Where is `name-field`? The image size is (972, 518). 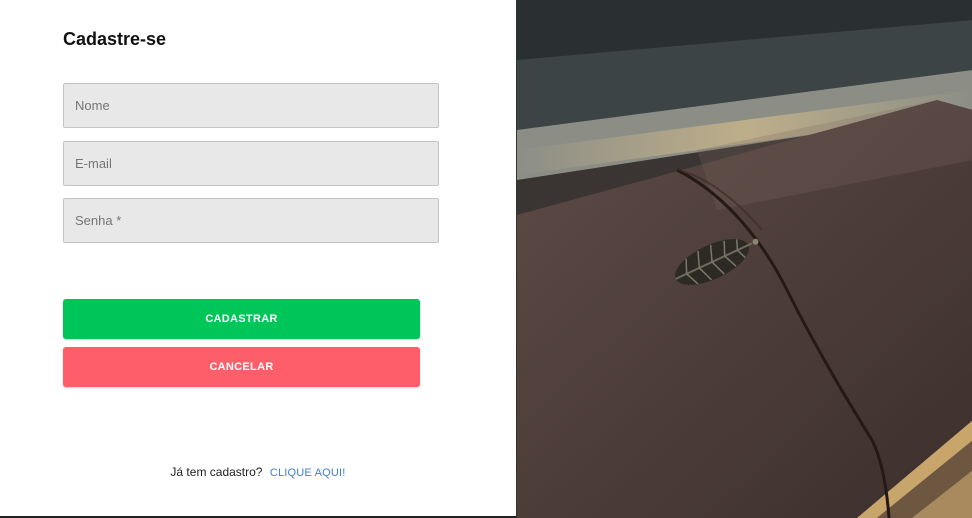 name-field is located at coordinates (251, 105).